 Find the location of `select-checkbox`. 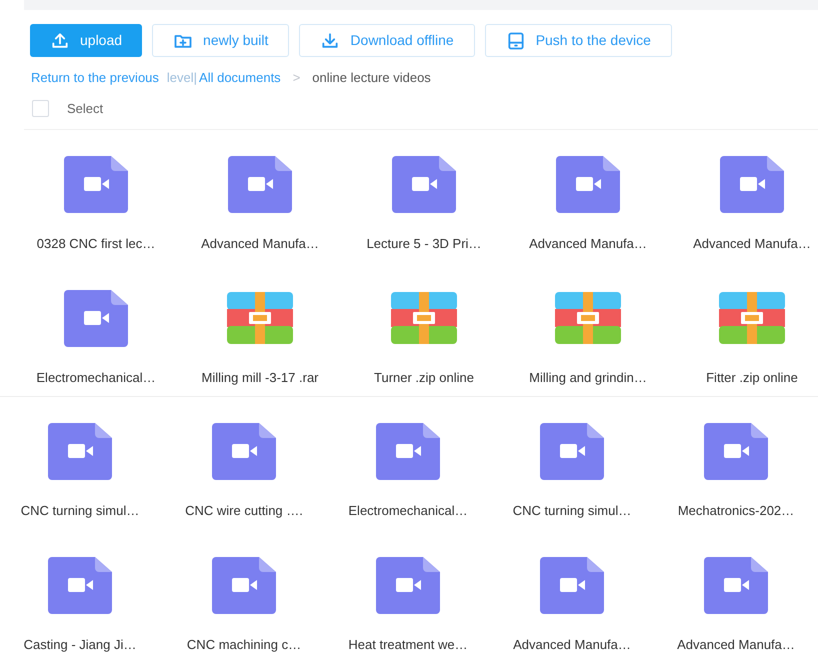

select-checkbox is located at coordinates (40, 109).